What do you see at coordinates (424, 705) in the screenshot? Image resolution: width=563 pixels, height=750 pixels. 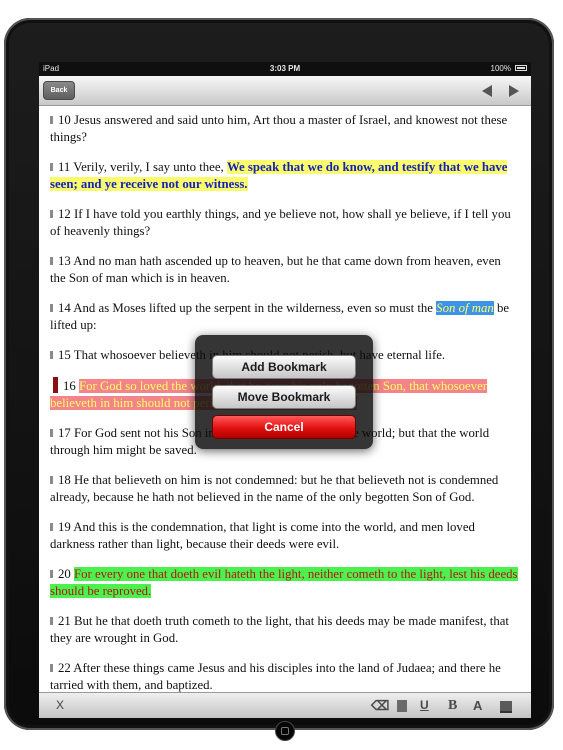 I see `underline-icon: U` at bounding box center [424, 705].